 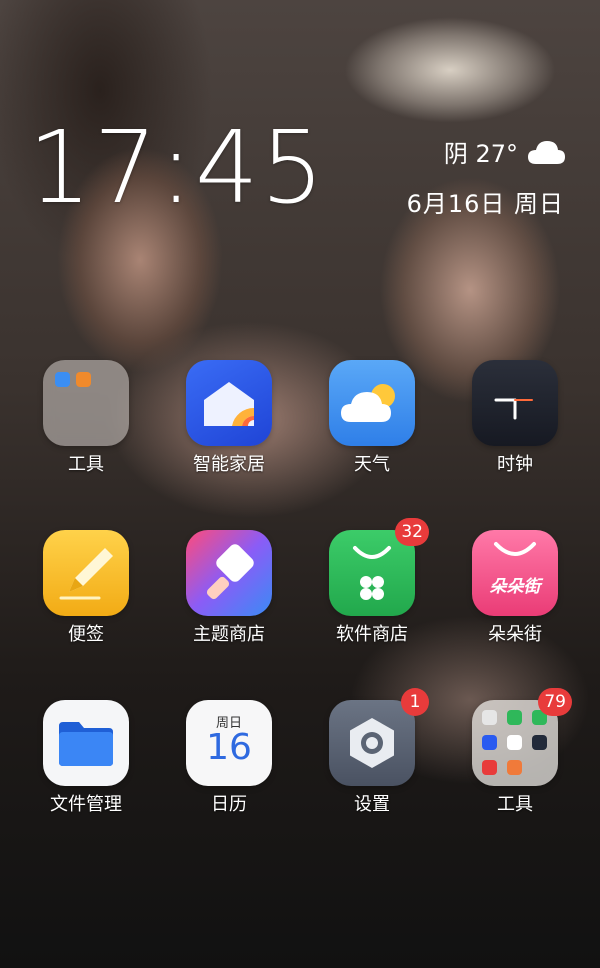 What do you see at coordinates (86, 743) in the screenshot?
I see `files-icon` at bounding box center [86, 743].